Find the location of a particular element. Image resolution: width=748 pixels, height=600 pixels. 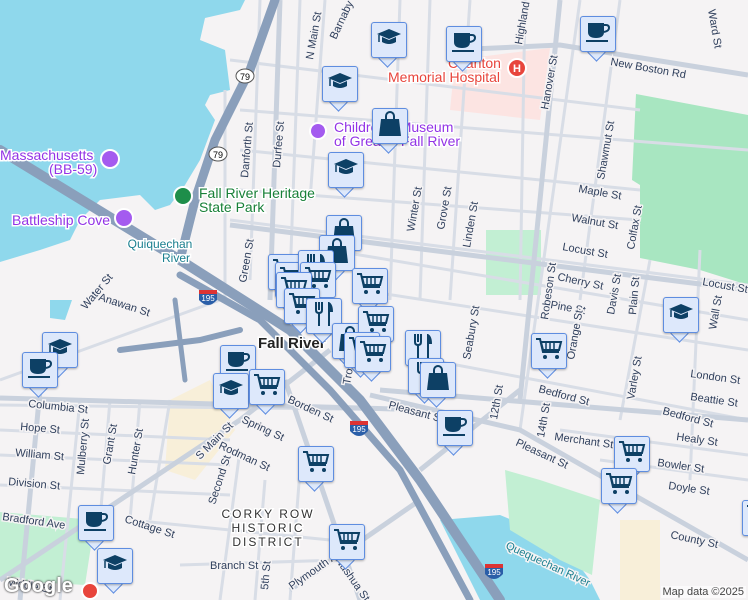

svg-text: Beattie St is located at coordinates (714, 400).